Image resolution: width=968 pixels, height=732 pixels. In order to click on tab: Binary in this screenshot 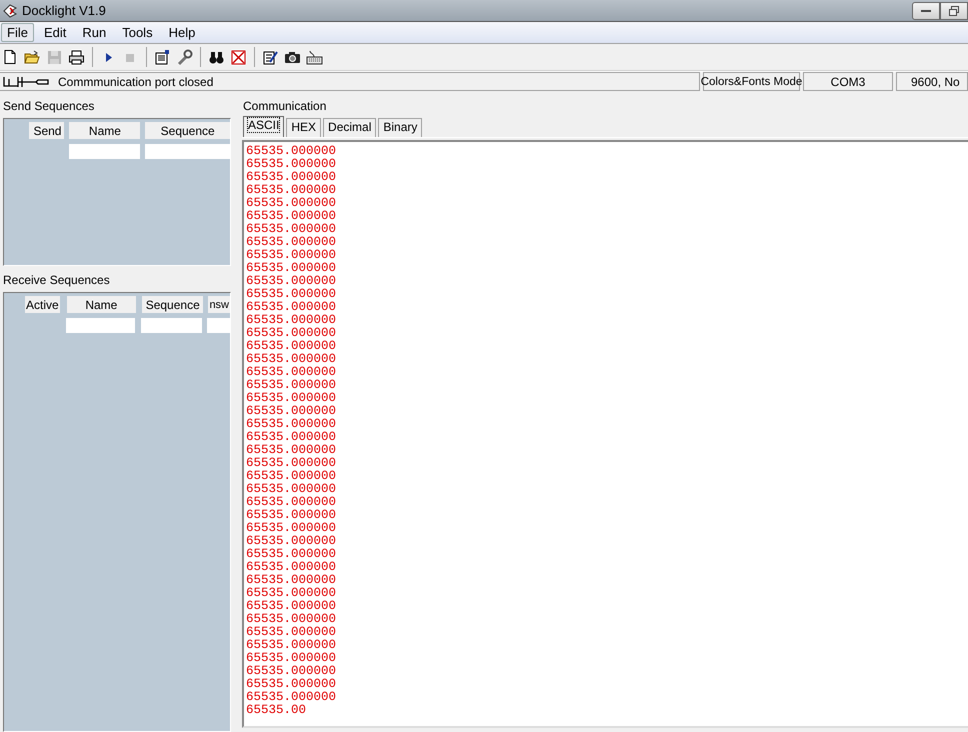, I will do `click(400, 127)`.